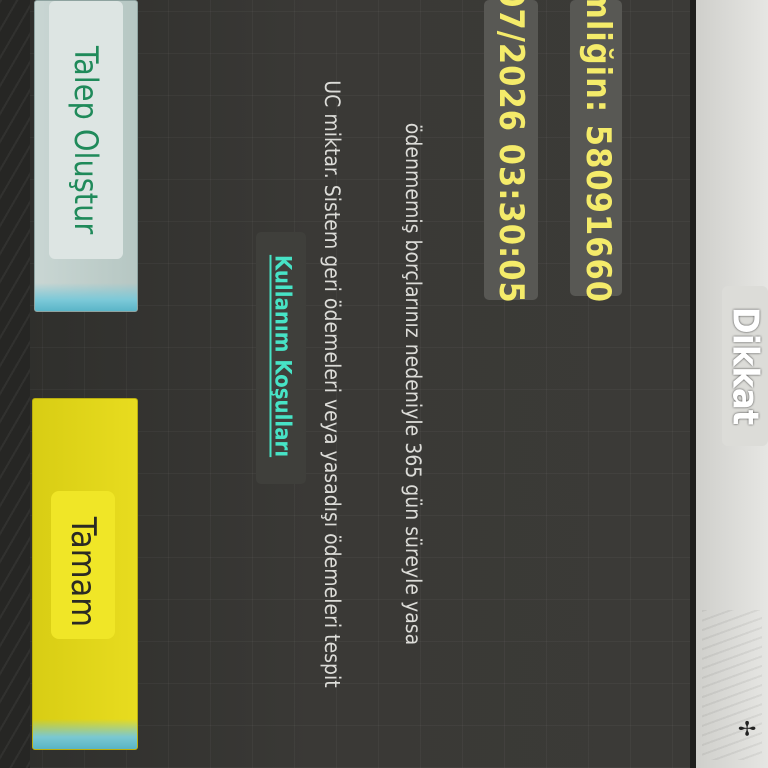 This screenshot has height=768, width=768. I want to click on create-request-label: Talep Oluştur, so click(86, 140).